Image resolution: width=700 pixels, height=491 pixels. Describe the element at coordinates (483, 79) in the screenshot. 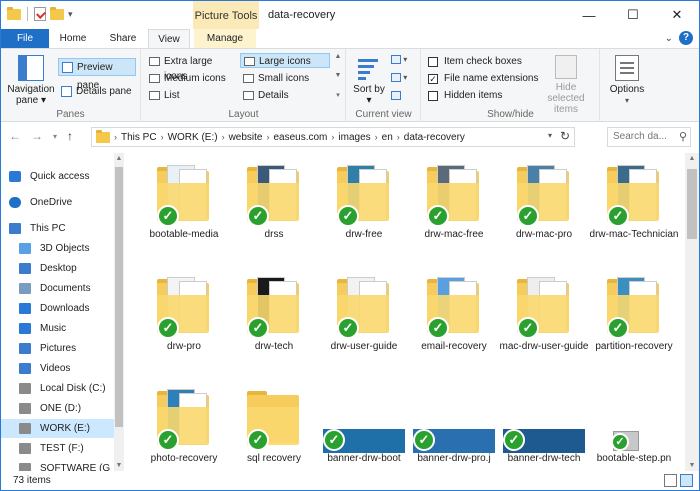

I see `file-name-extensions-toggle: ✓ File name extensions` at that location.